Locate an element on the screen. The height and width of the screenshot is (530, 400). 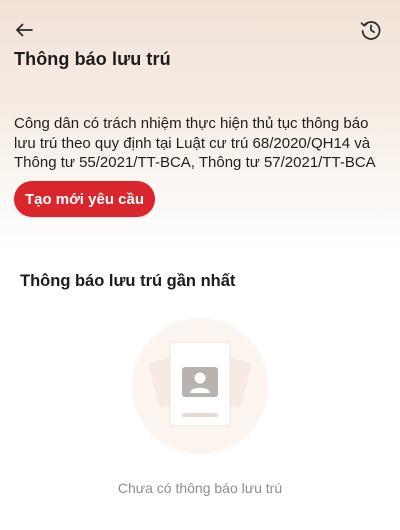
empty-document-illustration is located at coordinates (200, 386).